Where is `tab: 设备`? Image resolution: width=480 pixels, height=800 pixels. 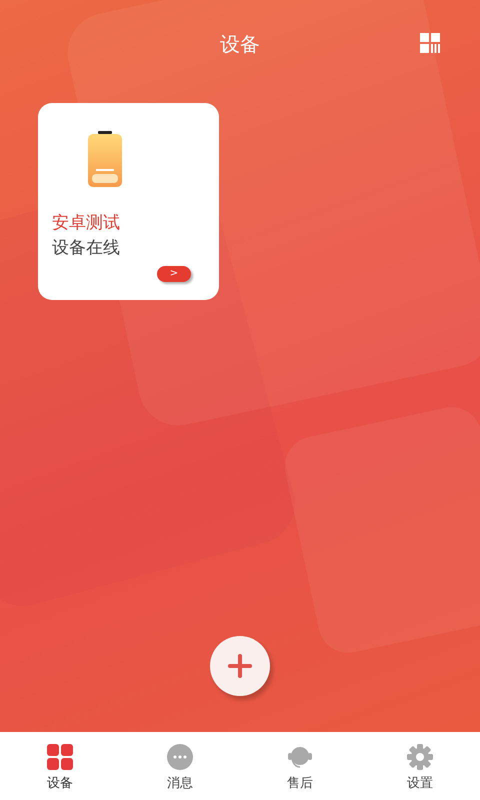 tab: 设备 is located at coordinates (60, 766).